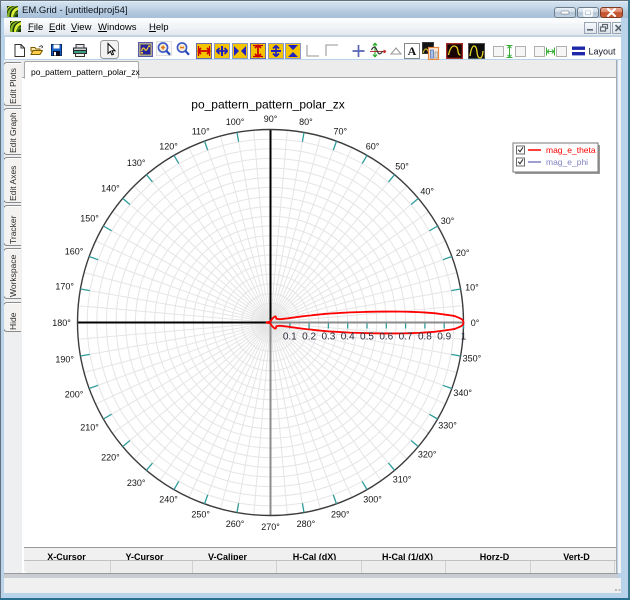 The width and height of the screenshot is (630, 600). What do you see at coordinates (463, 253) in the screenshot?
I see `svg-text: 20°` at bounding box center [463, 253].